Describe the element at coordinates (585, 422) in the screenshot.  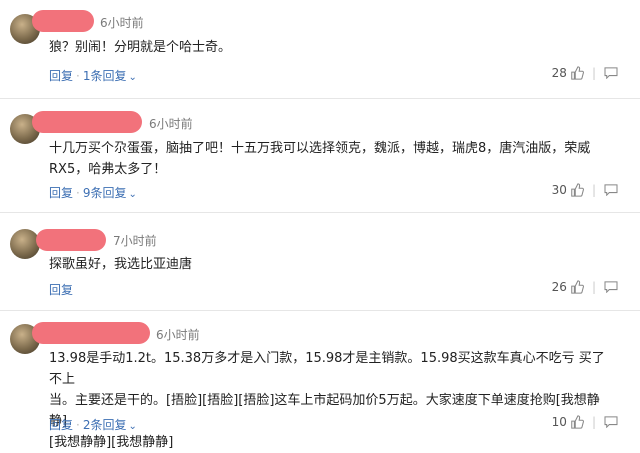
I see `like-area: 10 |` at that location.